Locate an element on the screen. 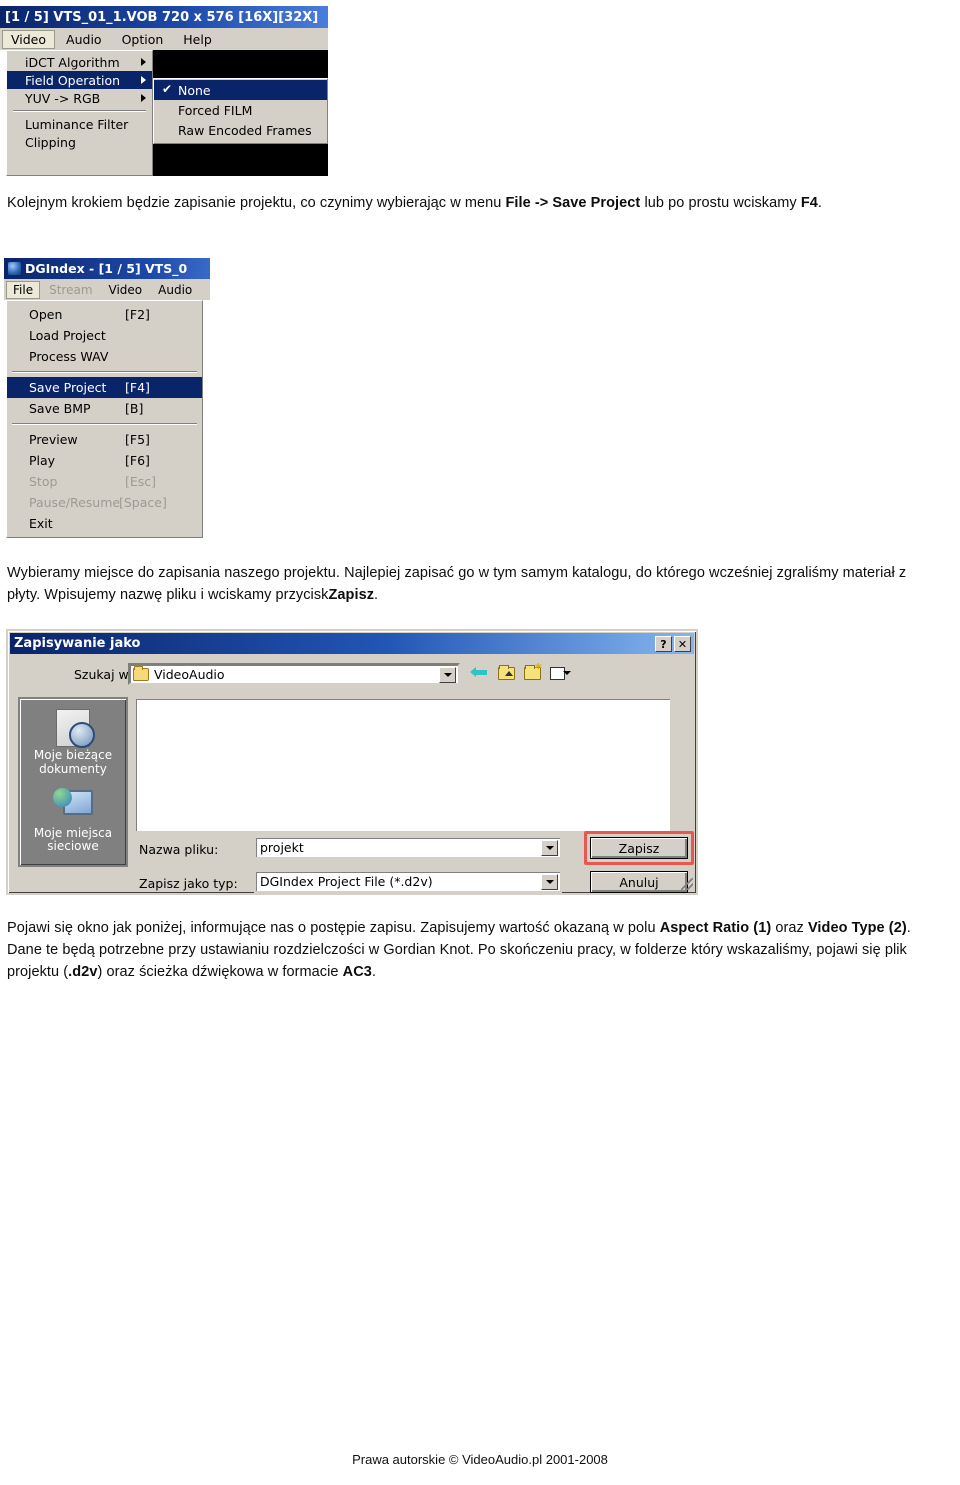 The height and width of the screenshot is (1485, 960). file-menu-item-label: Load Project is located at coordinates (67, 335).